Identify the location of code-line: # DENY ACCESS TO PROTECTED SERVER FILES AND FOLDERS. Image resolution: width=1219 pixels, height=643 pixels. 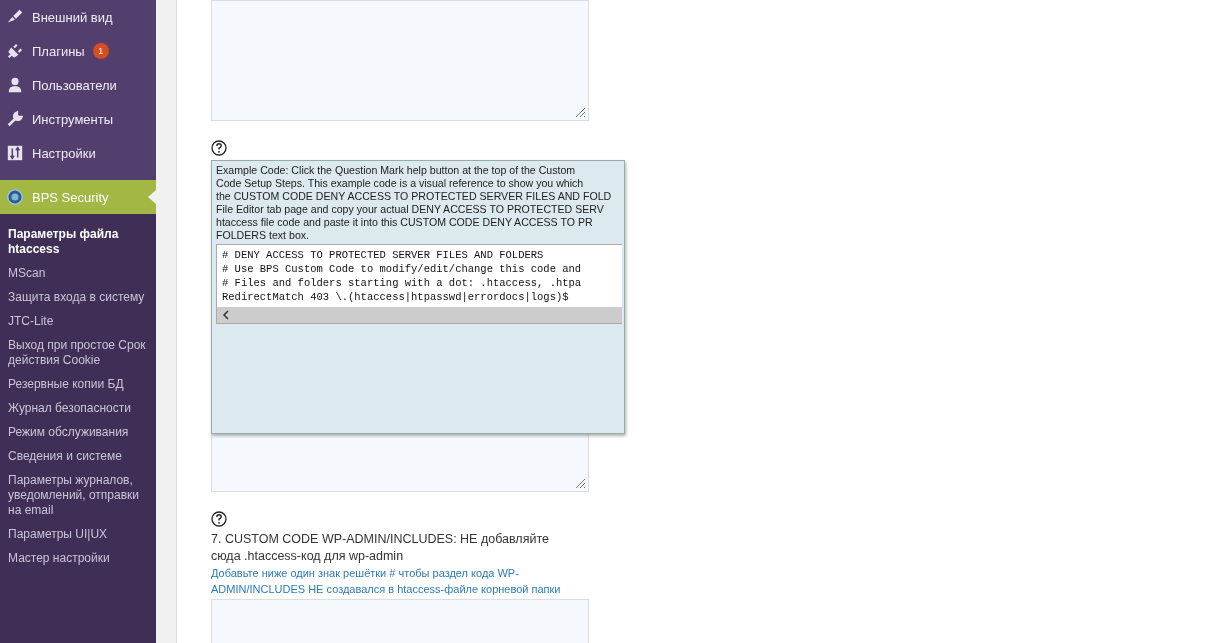
(383, 255).